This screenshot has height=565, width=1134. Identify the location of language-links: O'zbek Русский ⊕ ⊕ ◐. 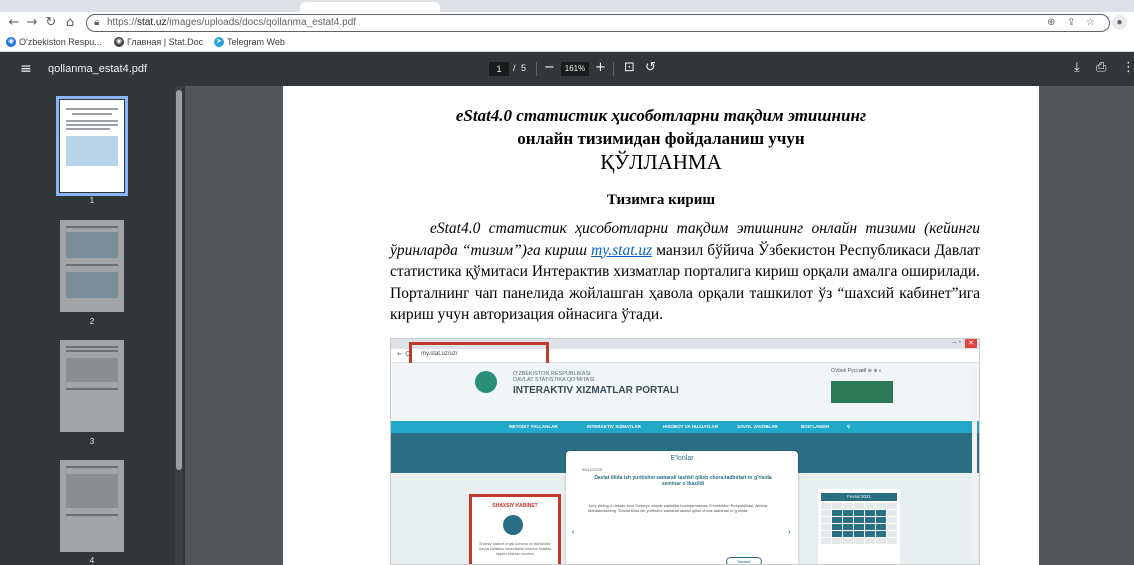
(856, 371).